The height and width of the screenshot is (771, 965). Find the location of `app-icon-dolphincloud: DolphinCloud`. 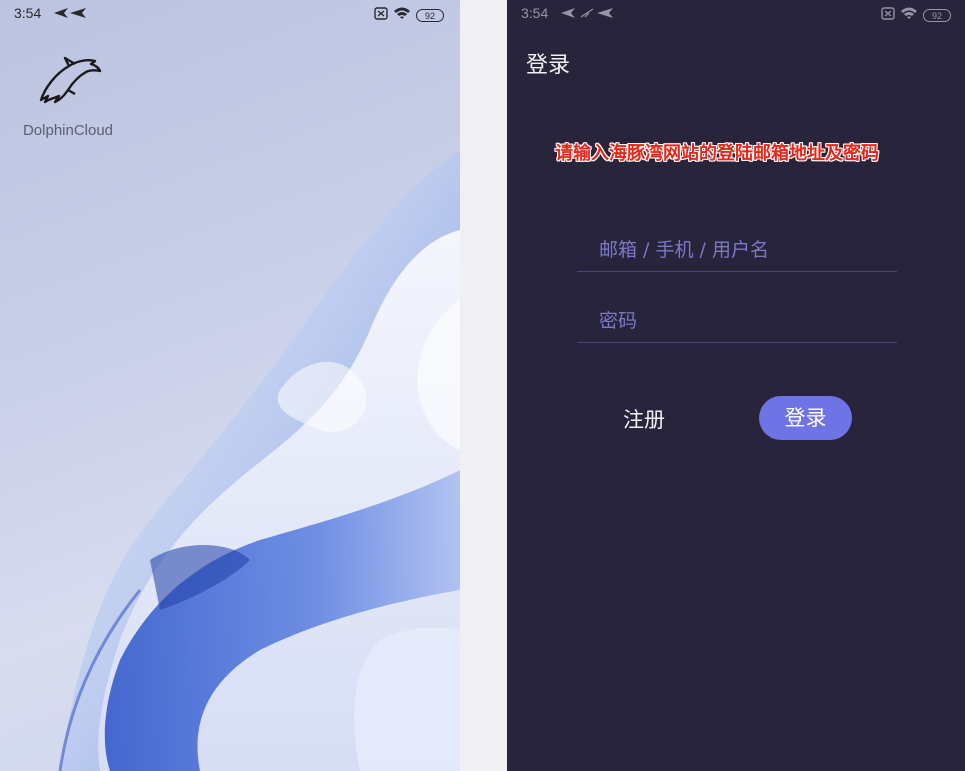

app-icon-dolphincloud: DolphinCloud is located at coordinates (68, 95).